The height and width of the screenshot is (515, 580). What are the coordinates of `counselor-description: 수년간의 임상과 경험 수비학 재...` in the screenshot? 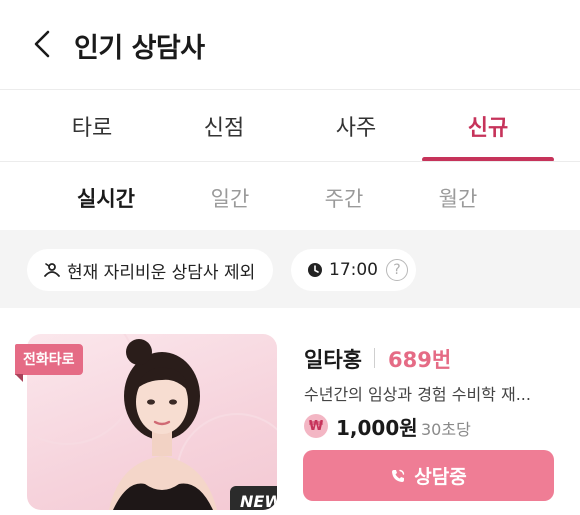 It's located at (417, 394).